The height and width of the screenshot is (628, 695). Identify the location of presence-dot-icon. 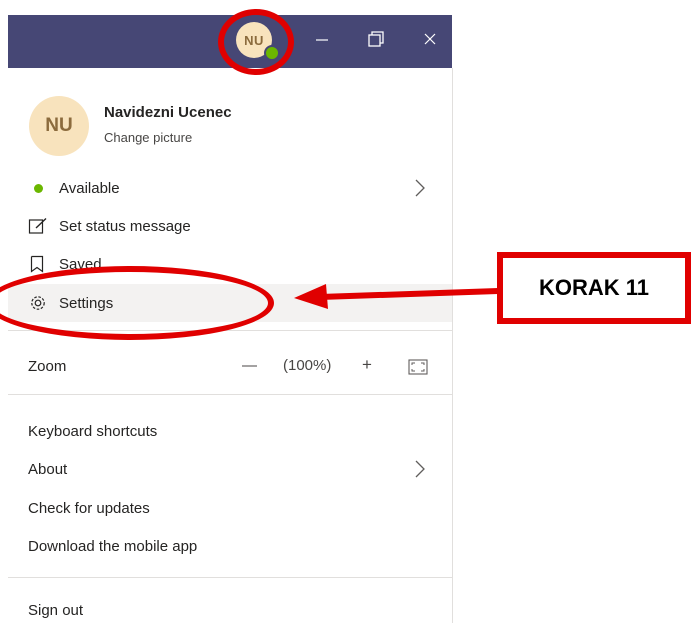
(38, 188).